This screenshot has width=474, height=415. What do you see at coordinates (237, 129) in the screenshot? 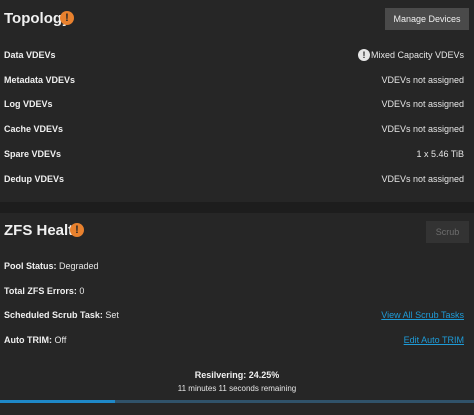
I see `topology-row-cache: Cache VDEVs VDEVs not assigned` at bounding box center [237, 129].